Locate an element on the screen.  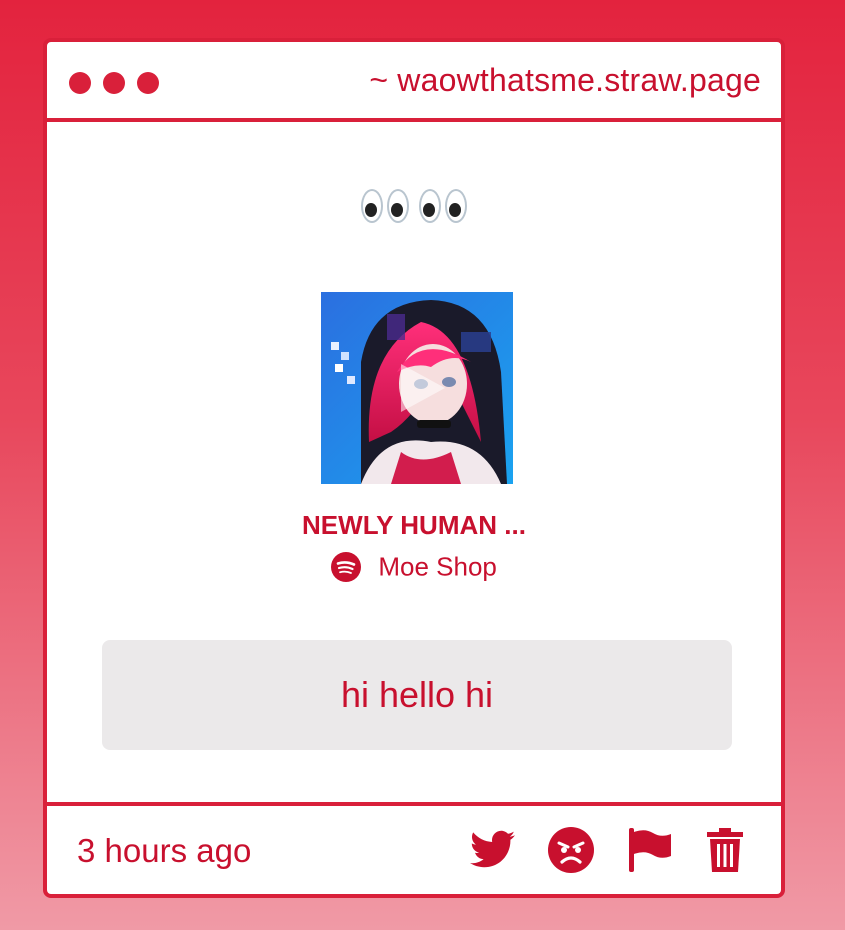
album-cover is located at coordinates (417, 388).